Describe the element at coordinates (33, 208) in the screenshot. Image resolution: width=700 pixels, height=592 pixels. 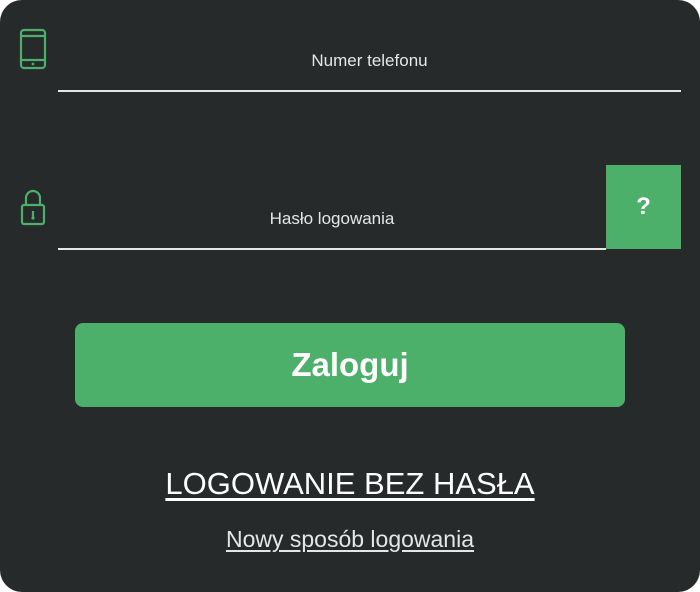
I see `lock-icon` at that location.